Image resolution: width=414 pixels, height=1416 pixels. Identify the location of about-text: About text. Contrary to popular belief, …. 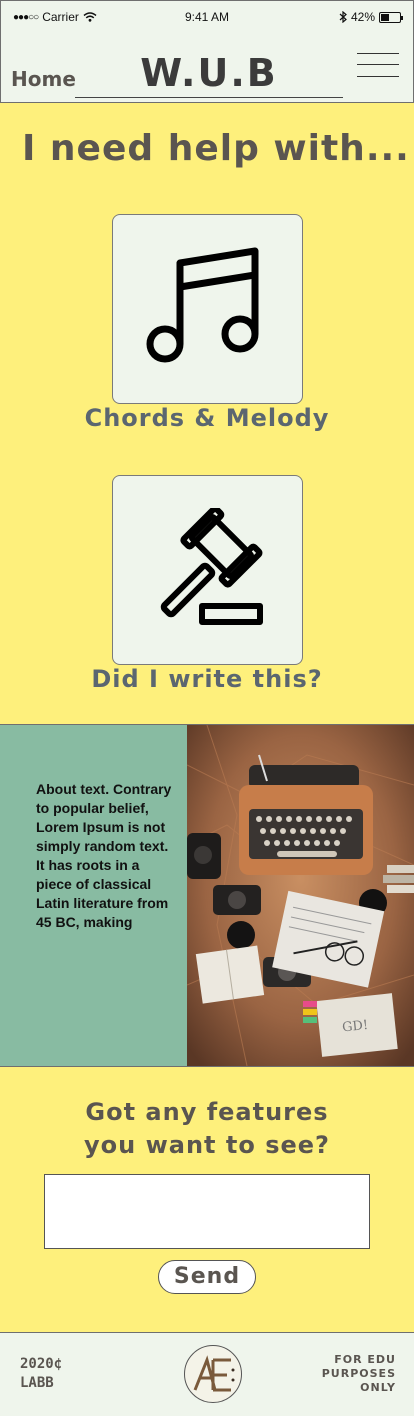
(104, 855).